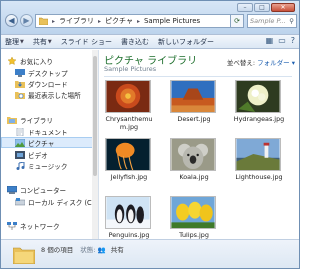 This screenshot has width=320, height=269. I want to click on sidebar-item-videos: ビデオ, so click(49, 154).